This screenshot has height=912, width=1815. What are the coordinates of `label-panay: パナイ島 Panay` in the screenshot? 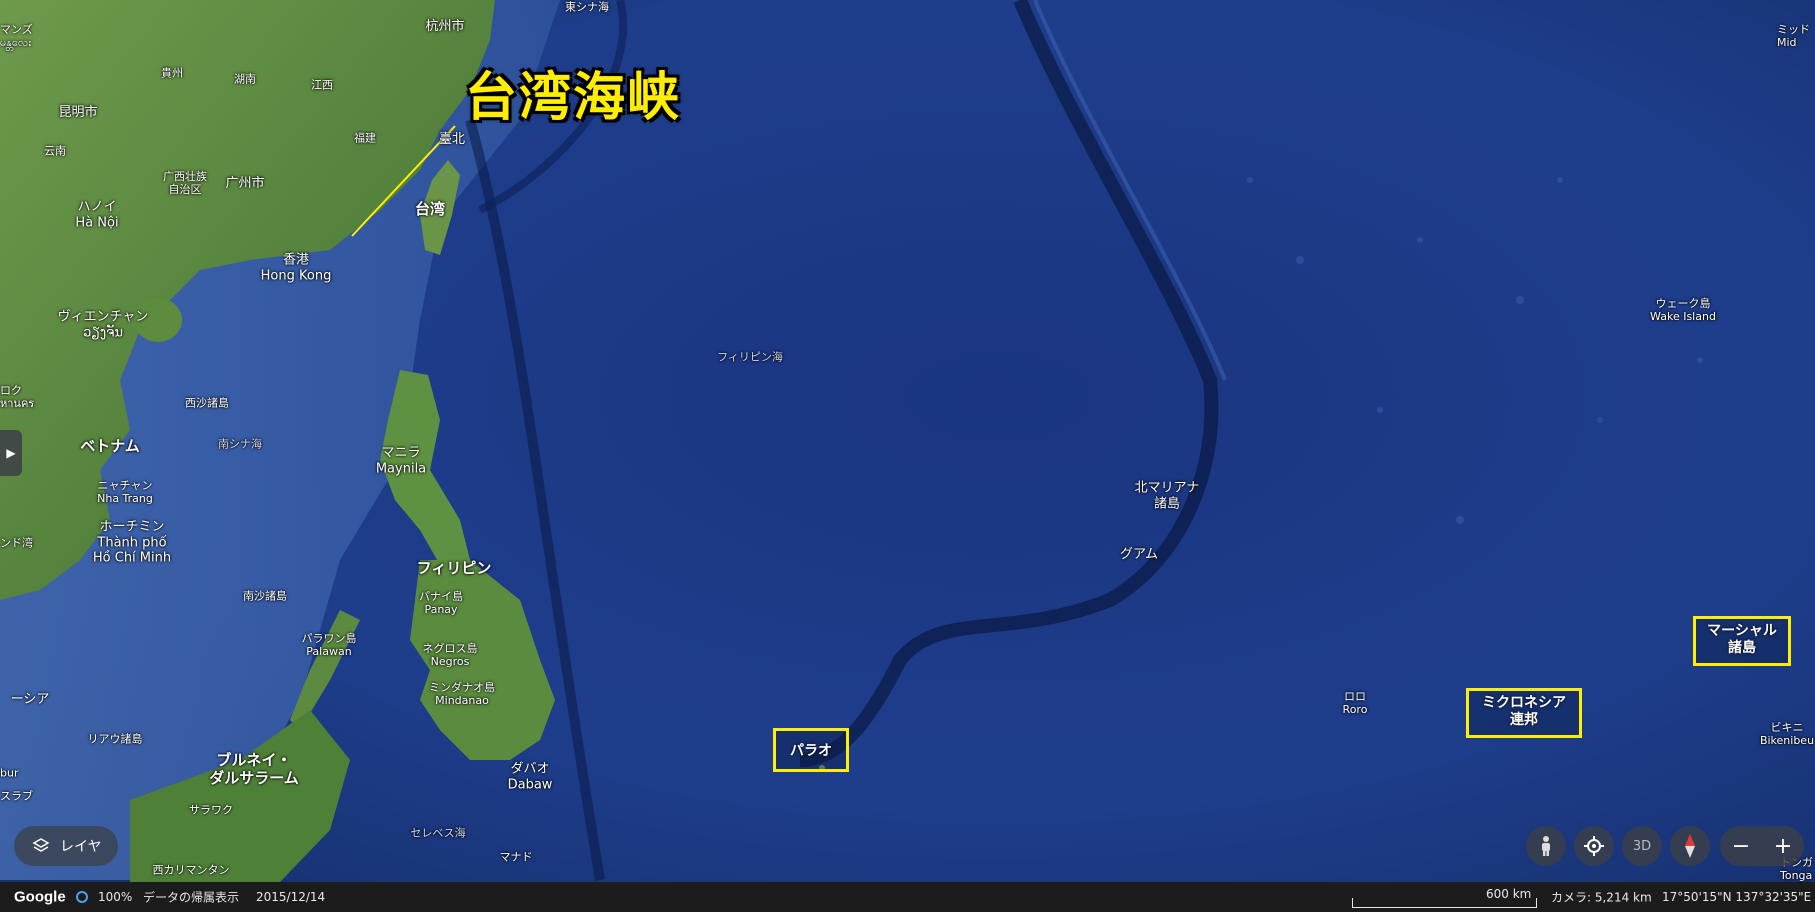 It's located at (441, 602).